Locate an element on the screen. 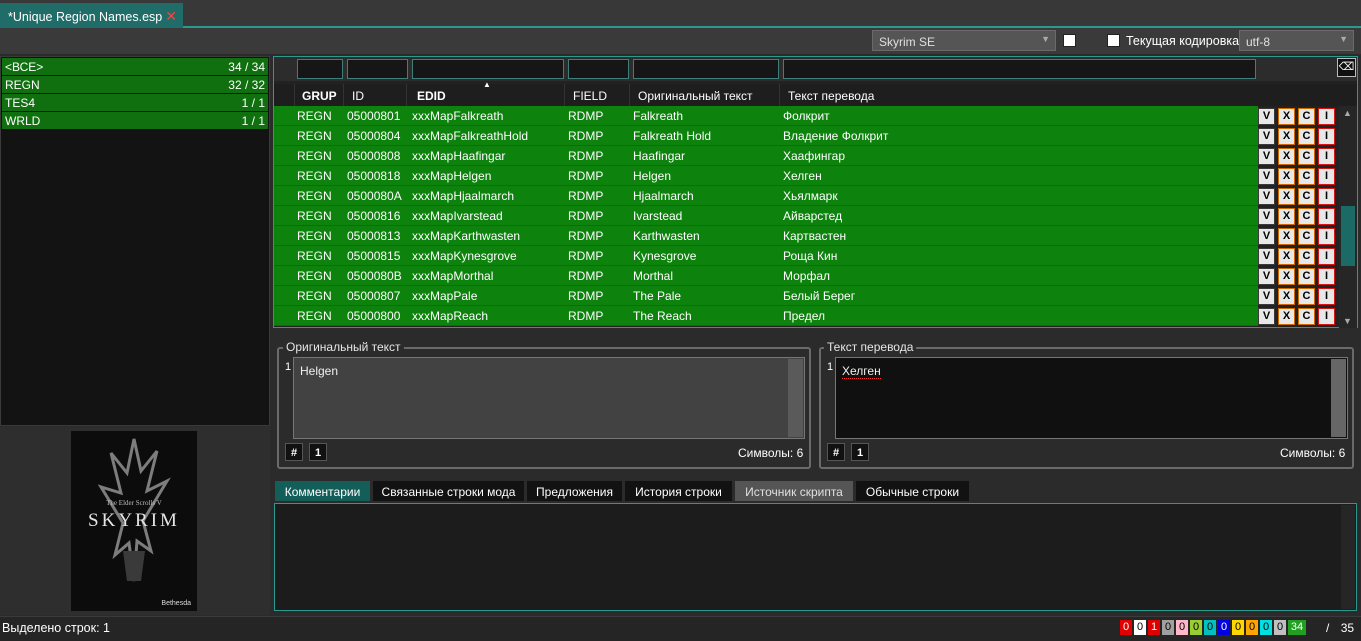 This screenshot has height=641, width=1361. grid-scrollbar: ▲ ▼ is located at coordinates (1348, 217).